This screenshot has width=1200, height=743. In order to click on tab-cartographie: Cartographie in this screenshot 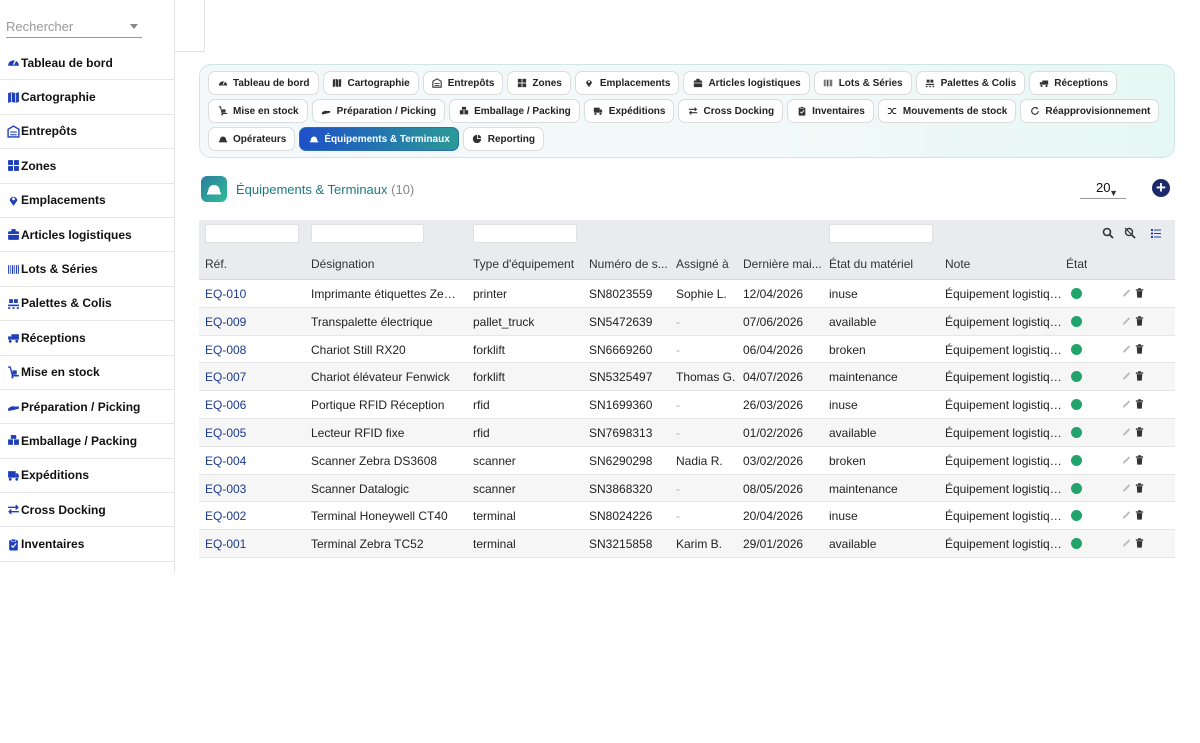, I will do `click(370, 83)`.